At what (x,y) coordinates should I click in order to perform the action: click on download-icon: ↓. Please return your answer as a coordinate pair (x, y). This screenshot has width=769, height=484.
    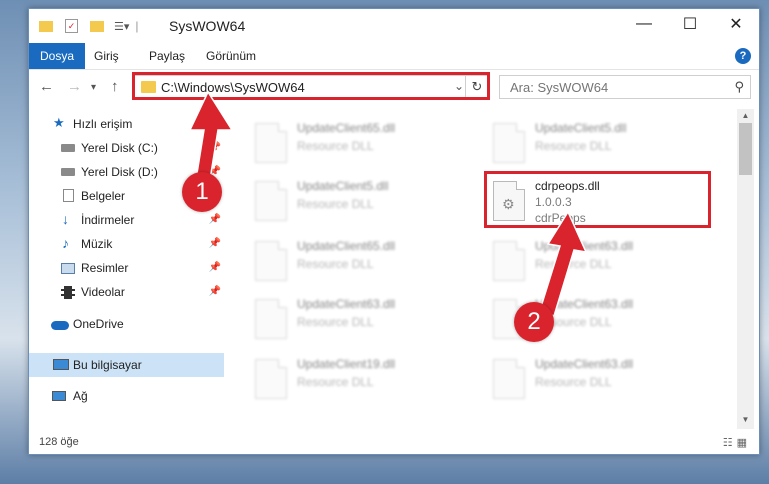
    Looking at the image, I should click on (65, 219).